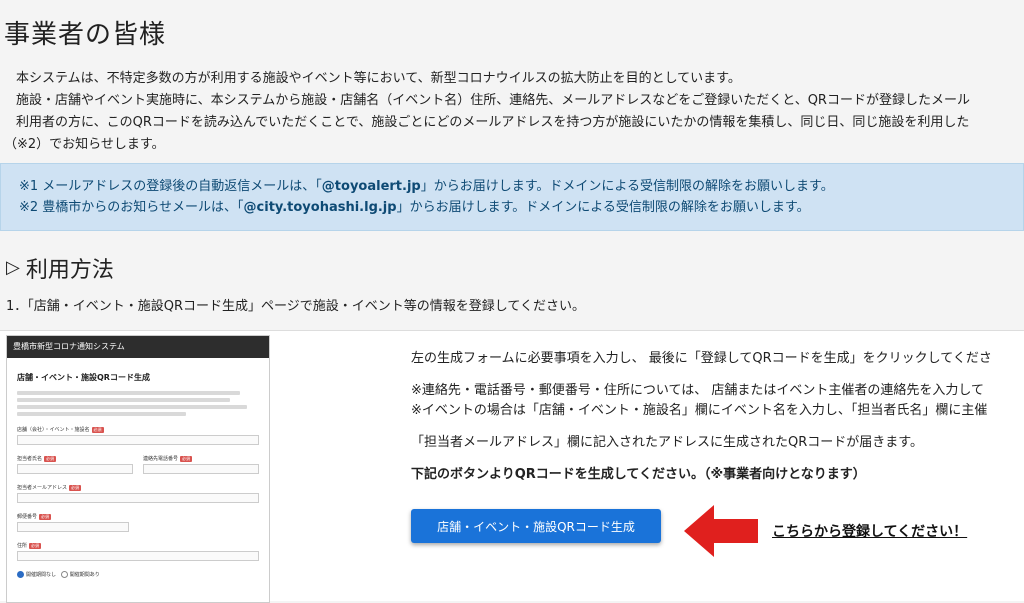 This screenshot has height=603, width=1024. I want to click on thumbnail-label-address: 住所 必須, so click(29, 546).